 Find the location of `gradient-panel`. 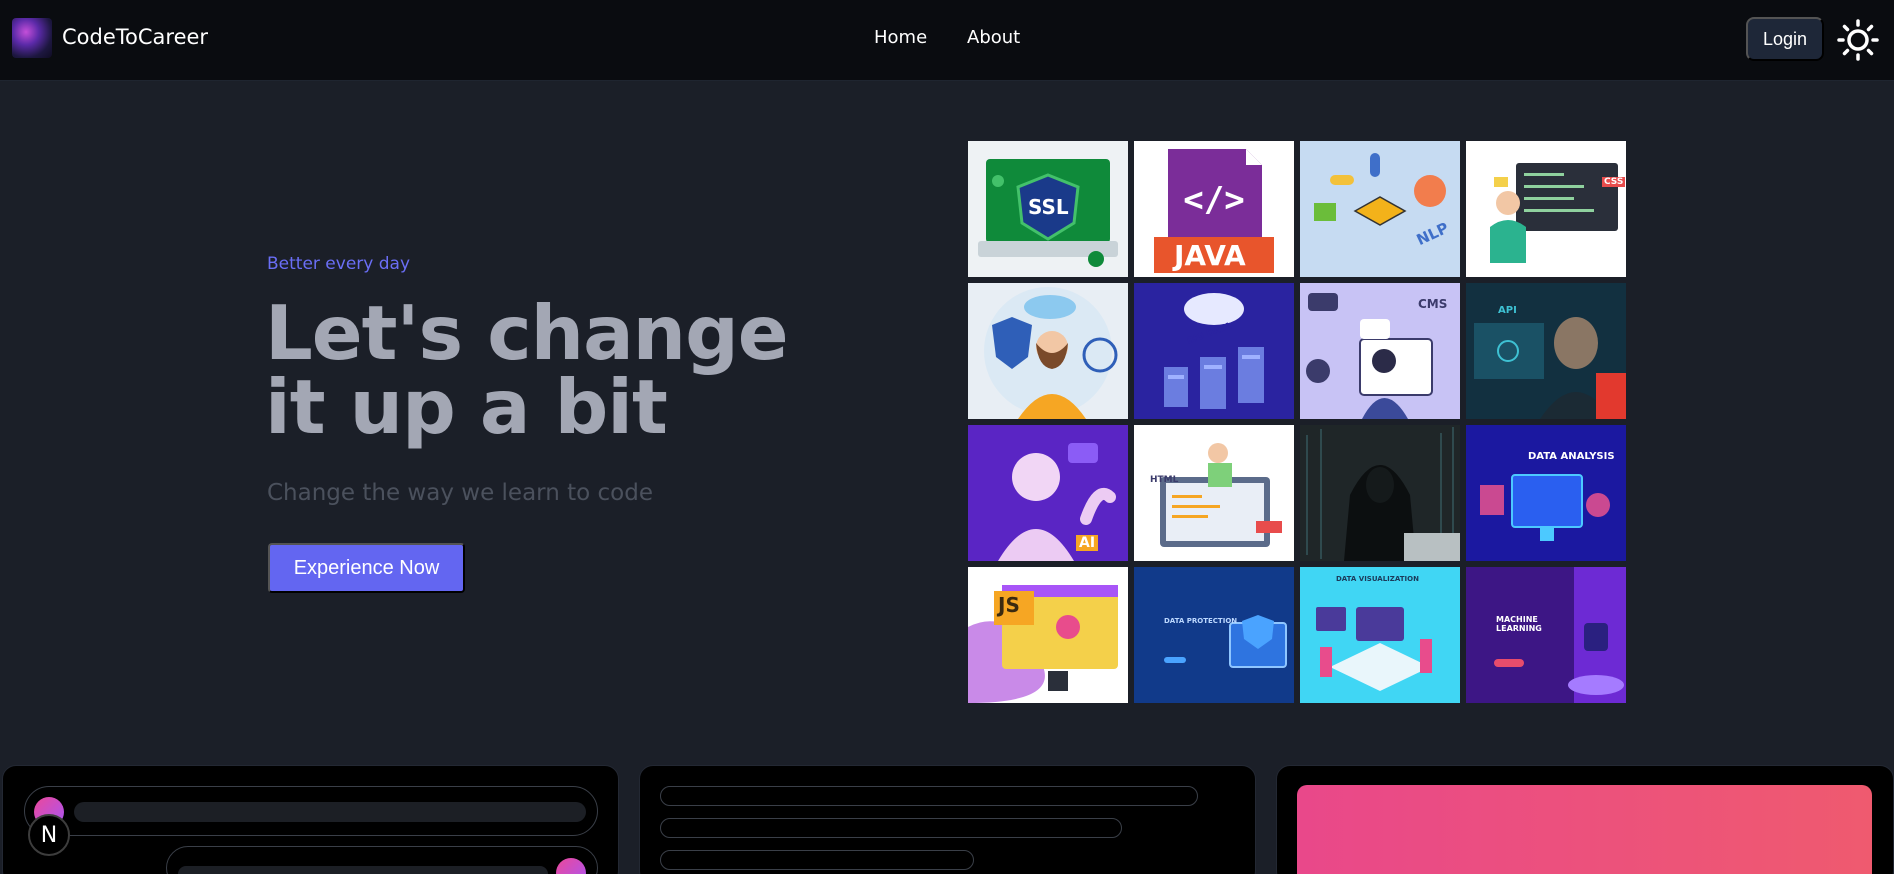

gradient-panel is located at coordinates (1584, 829).